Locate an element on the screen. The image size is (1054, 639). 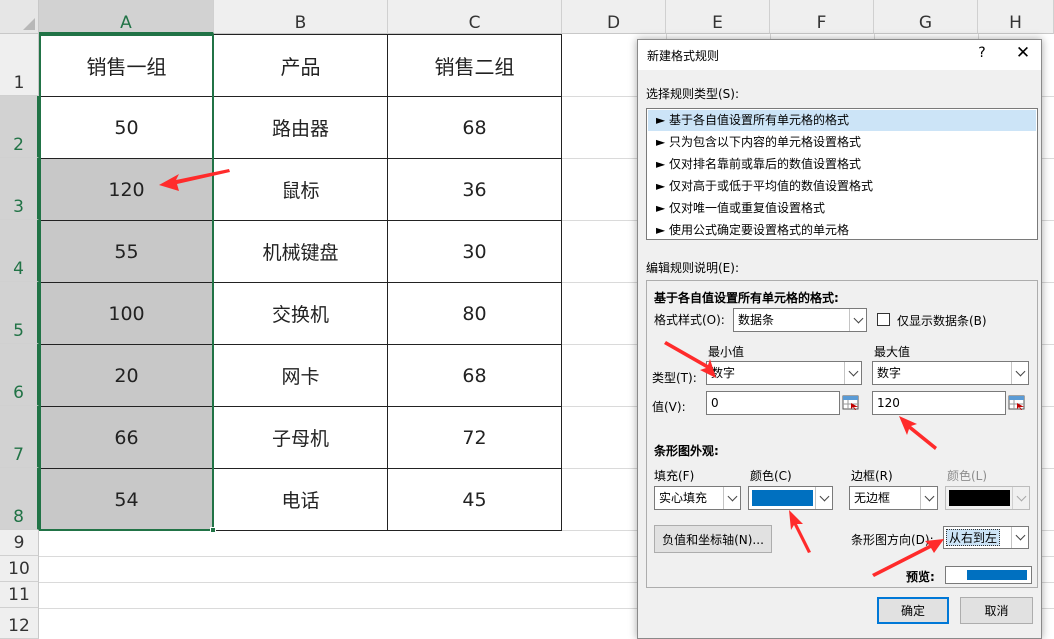
cell-a5: 100 is located at coordinates (127, 314).